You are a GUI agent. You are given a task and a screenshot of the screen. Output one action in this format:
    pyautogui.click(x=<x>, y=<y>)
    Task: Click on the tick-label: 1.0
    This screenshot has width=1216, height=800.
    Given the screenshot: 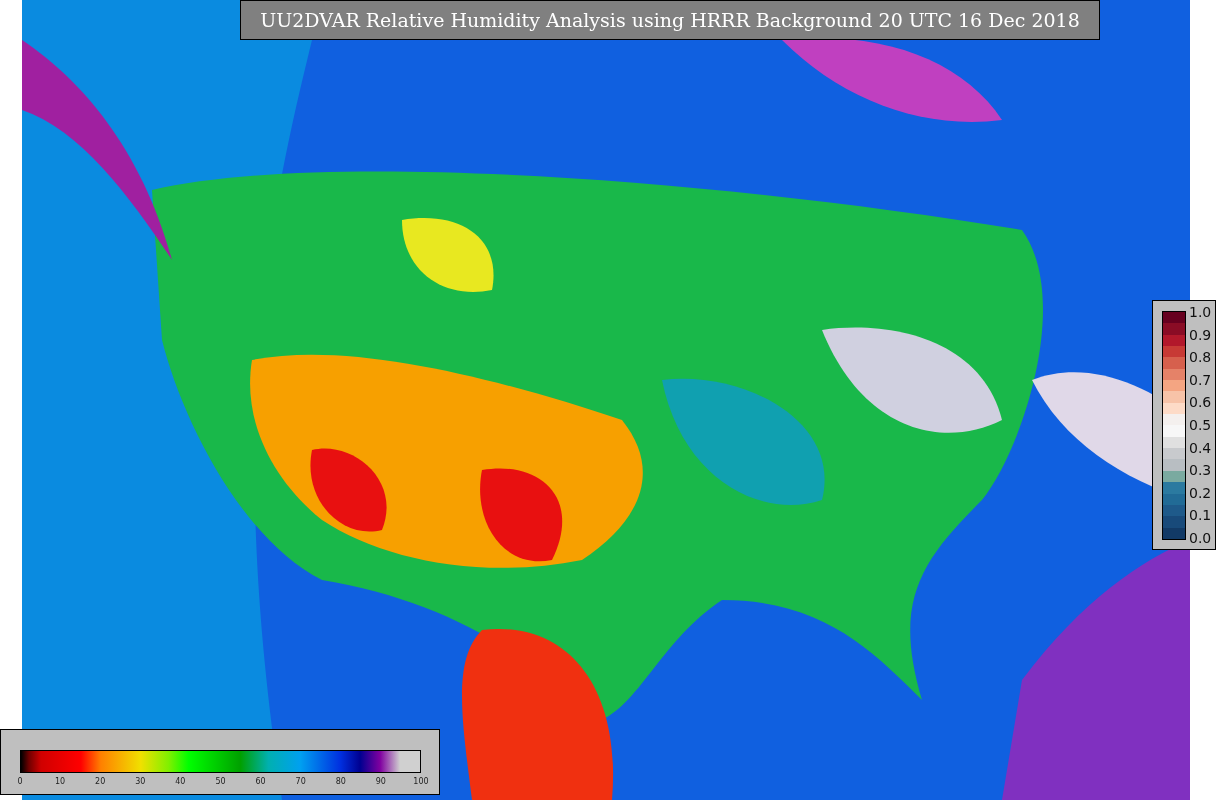 What is the action you would take?
    pyautogui.click(x=1200, y=312)
    